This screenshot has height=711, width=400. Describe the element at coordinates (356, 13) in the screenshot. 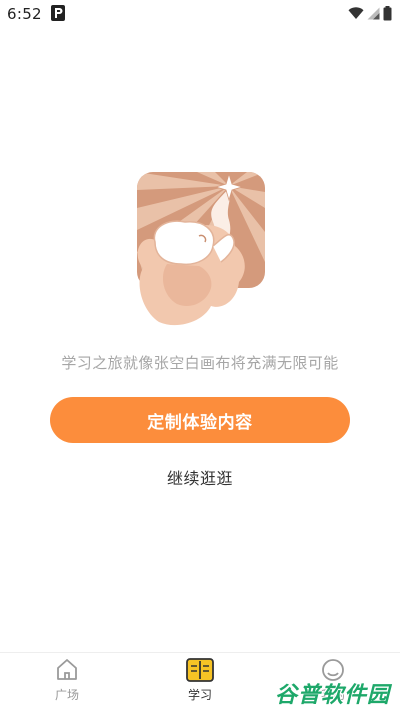

I see `wifi-icon` at that location.